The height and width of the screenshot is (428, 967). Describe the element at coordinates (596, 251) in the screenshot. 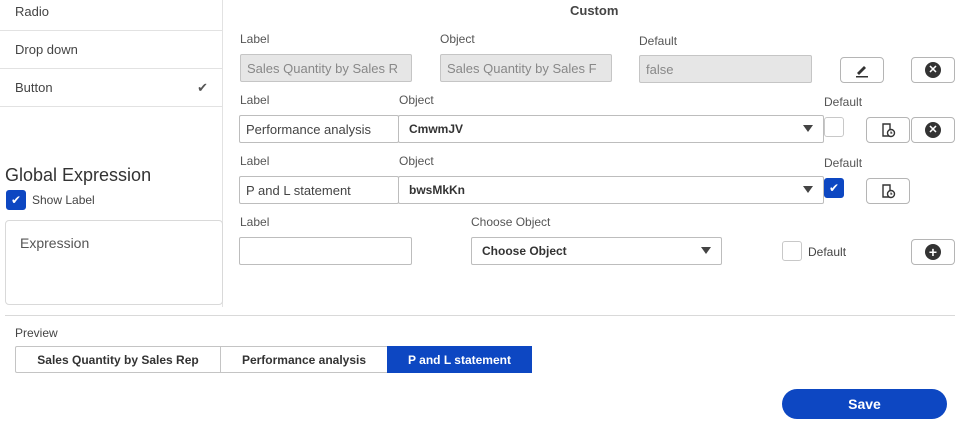

I see `choose-object-select: Choose Object` at that location.